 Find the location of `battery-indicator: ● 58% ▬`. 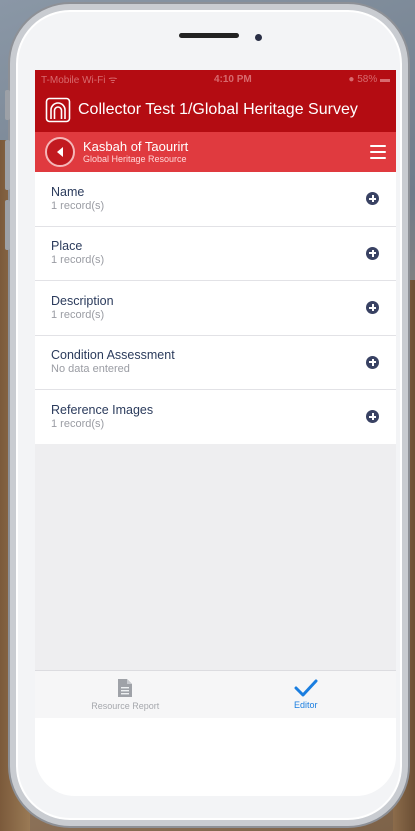

battery-indicator: ● 58% ▬ is located at coordinates (369, 79).